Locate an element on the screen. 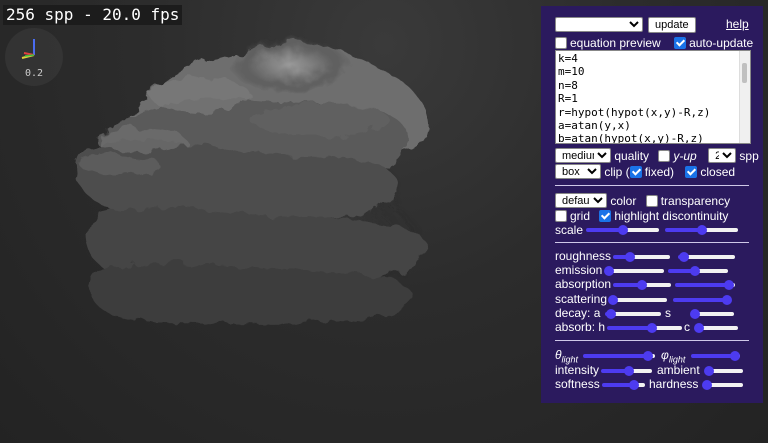  decay-a-slider is located at coordinates (633, 314).